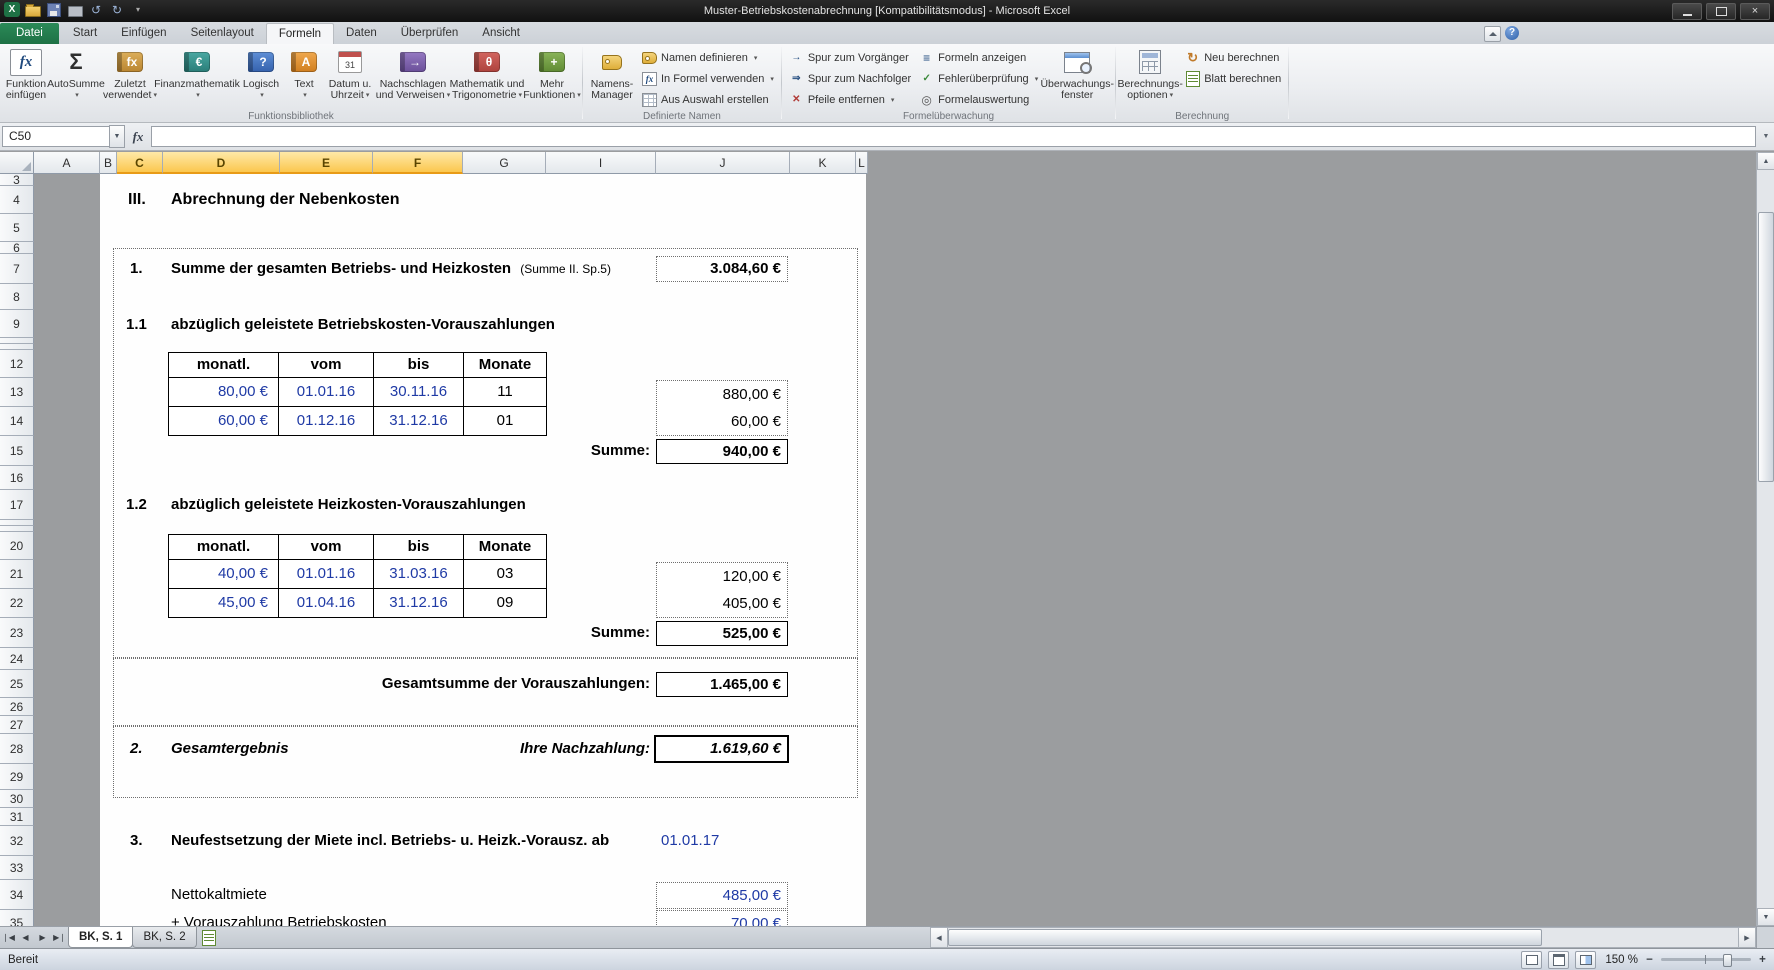  I want to click on view-page-layout-button, so click(1558, 959).